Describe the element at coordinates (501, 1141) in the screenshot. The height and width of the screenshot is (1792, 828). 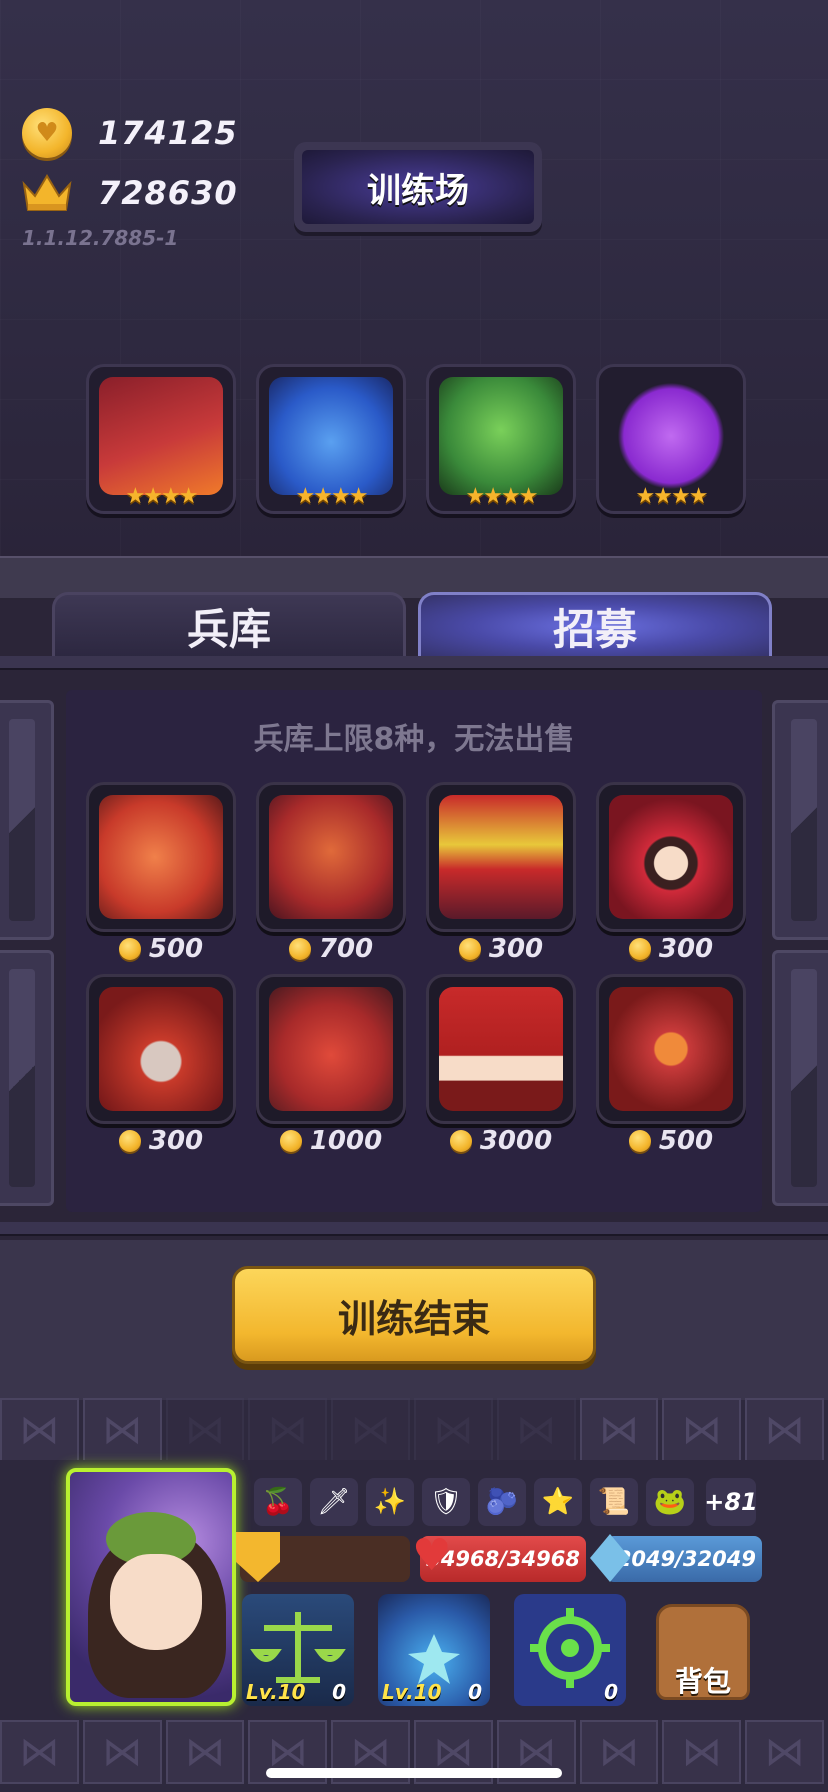
I see `unit-price: 3000` at that location.